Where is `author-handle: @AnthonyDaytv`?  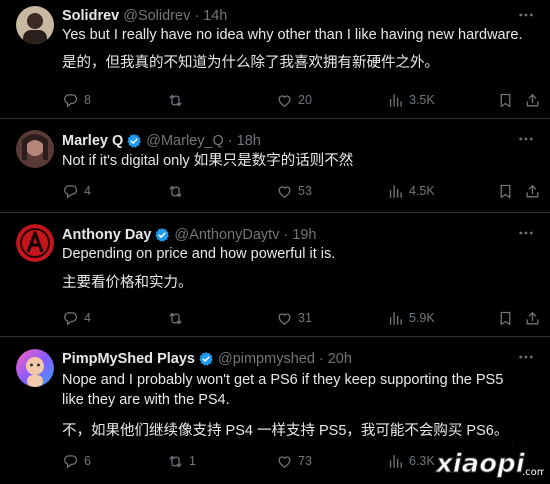
author-handle: @AnthonyDaytv is located at coordinates (226, 235).